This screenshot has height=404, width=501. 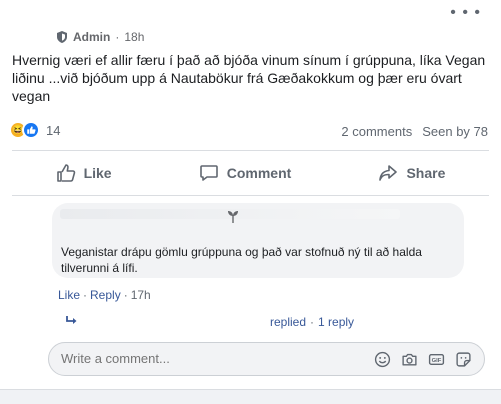 What do you see at coordinates (65, 173) in the screenshot?
I see `thumbs-up-icon` at bounding box center [65, 173].